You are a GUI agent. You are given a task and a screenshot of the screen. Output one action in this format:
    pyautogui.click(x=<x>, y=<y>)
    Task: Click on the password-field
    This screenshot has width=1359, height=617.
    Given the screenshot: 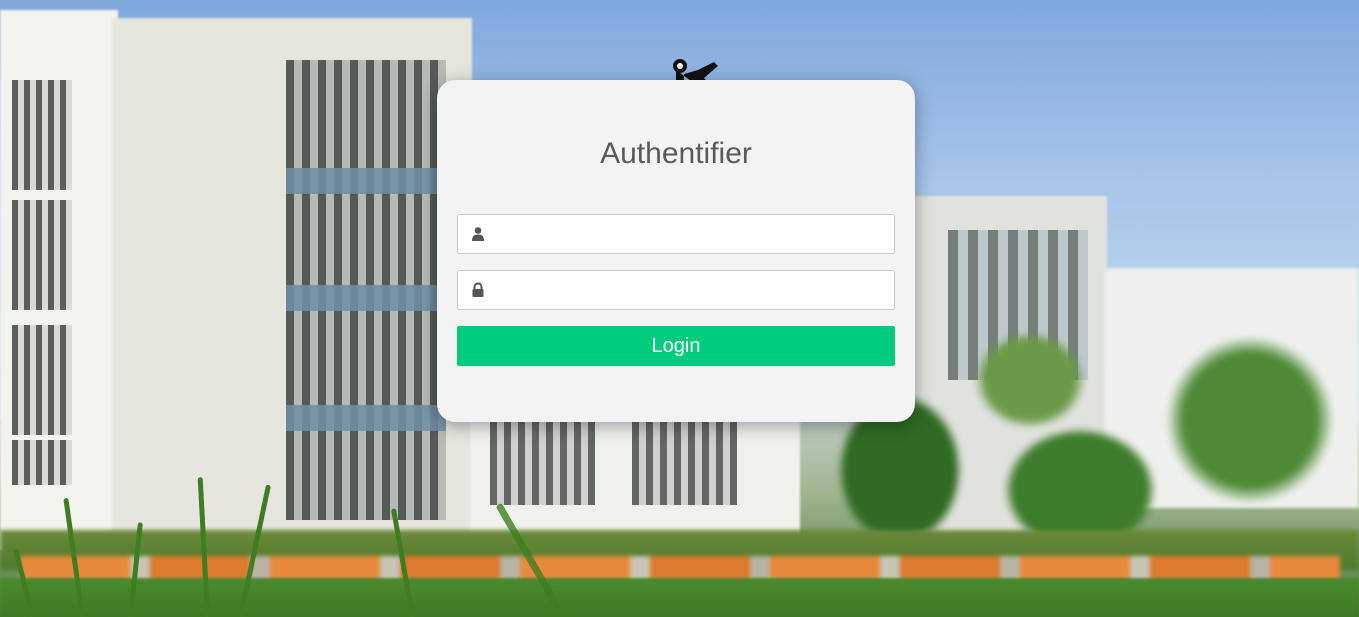 What is the action you would take?
    pyautogui.click(x=676, y=290)
    